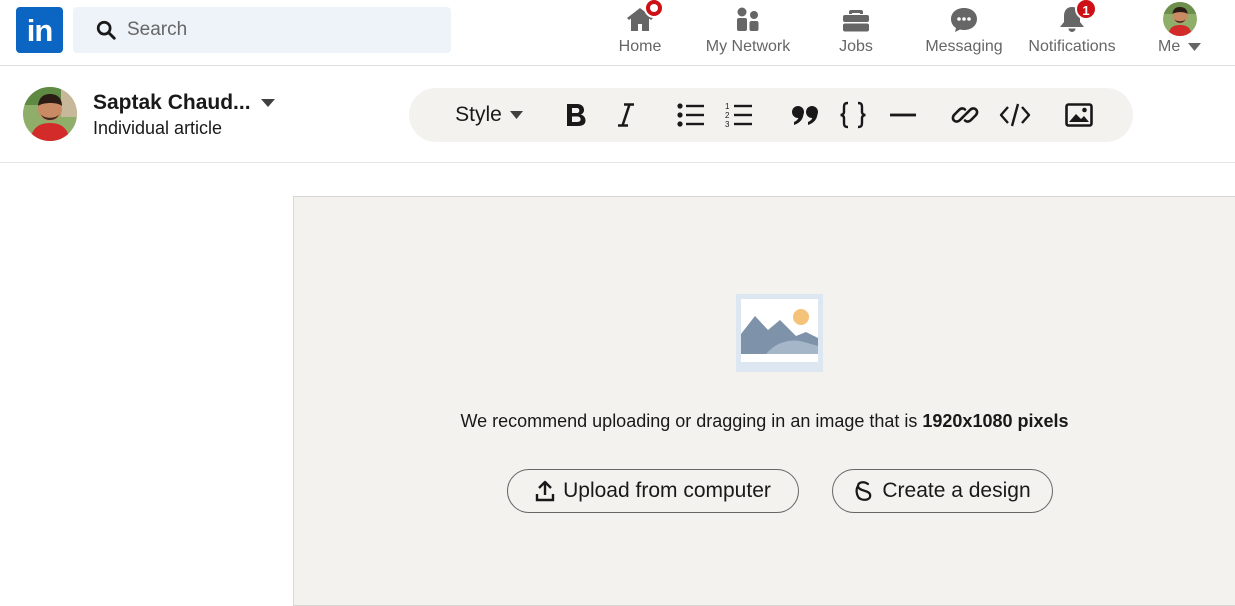  Describe the element at coordinates (640, 46) in the screenshot. I see `nav-home-label: Home` at that location.